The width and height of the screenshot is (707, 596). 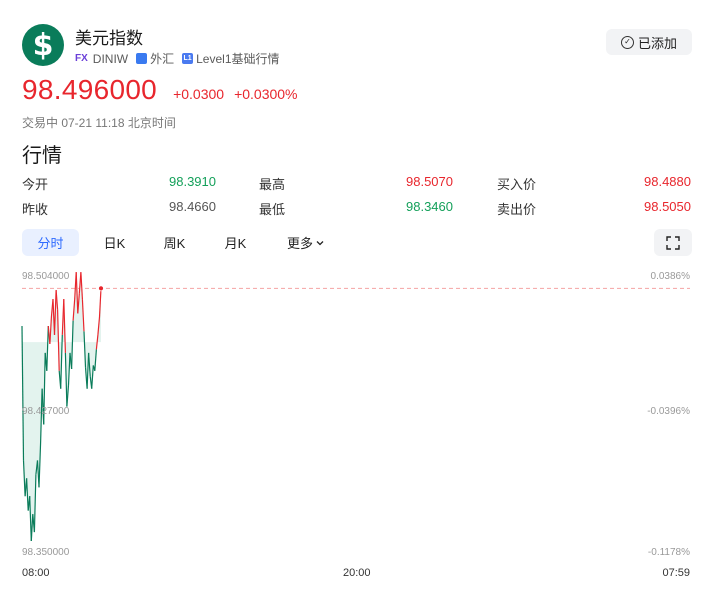 I want to click on added-button-label: 已添加, so click(x=657, y=43).